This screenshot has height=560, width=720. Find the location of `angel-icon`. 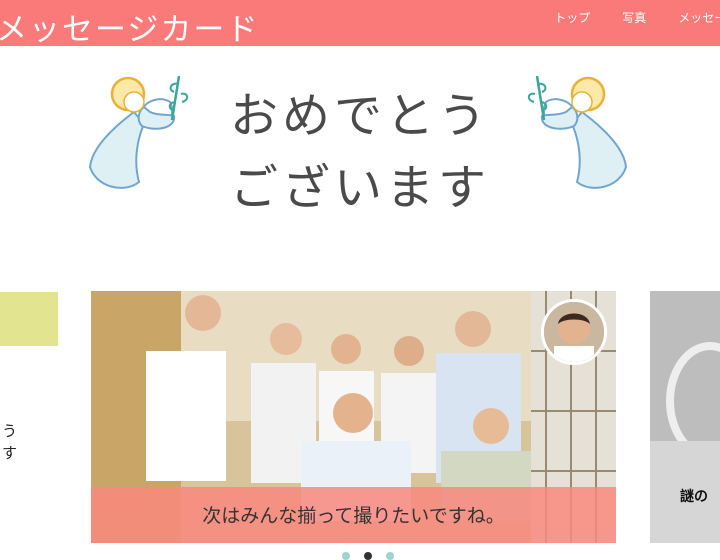

angel-icon is located at coordinates (577, 132).